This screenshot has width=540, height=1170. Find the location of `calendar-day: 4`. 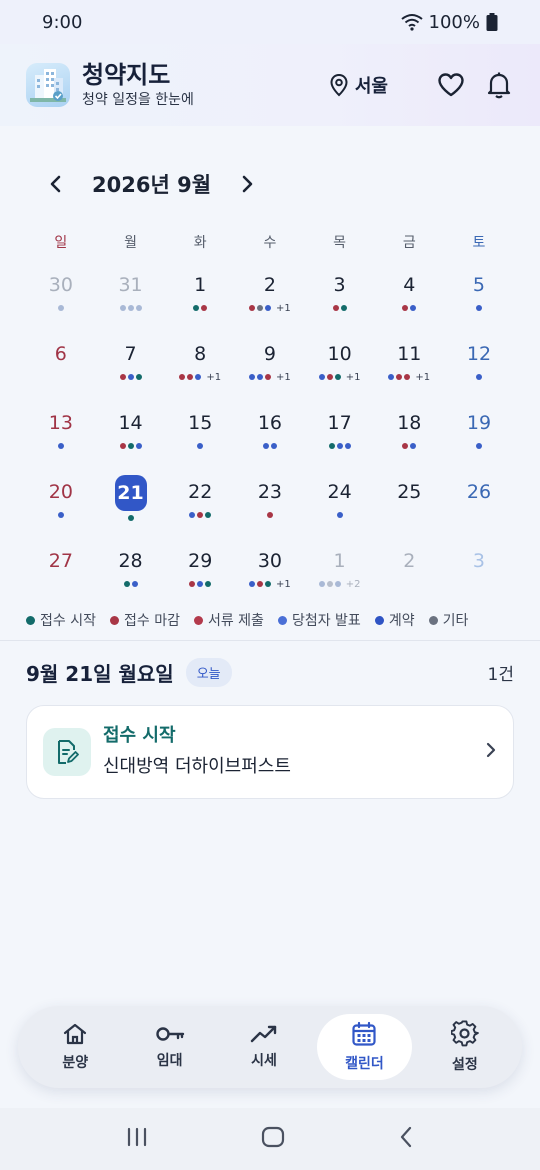

calendar-day: 4 is located at coordinates (409, 296).